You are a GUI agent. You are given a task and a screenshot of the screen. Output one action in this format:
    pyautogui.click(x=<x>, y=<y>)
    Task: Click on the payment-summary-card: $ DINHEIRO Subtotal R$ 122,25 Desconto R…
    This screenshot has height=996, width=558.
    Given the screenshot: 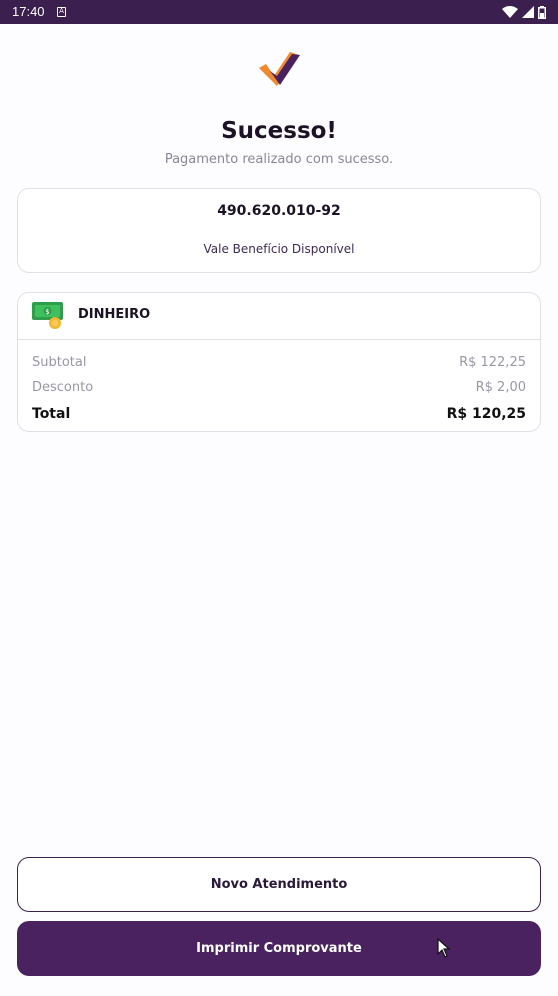 What is the action you would take?
    pyautogui.click(x=279, y=362)
    